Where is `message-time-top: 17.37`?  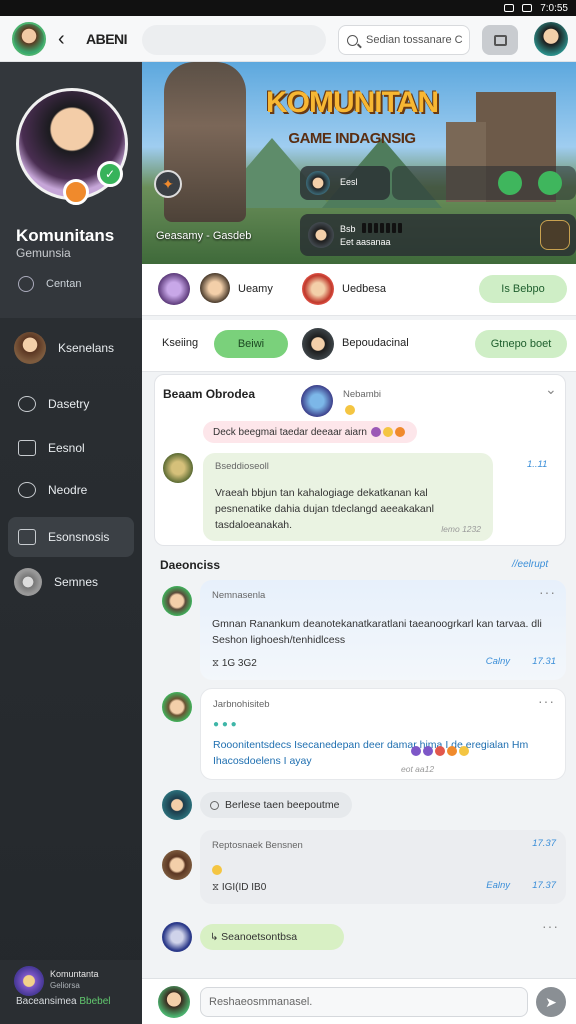 message-time-top: 17.37 is located at coordinates (544, 843).